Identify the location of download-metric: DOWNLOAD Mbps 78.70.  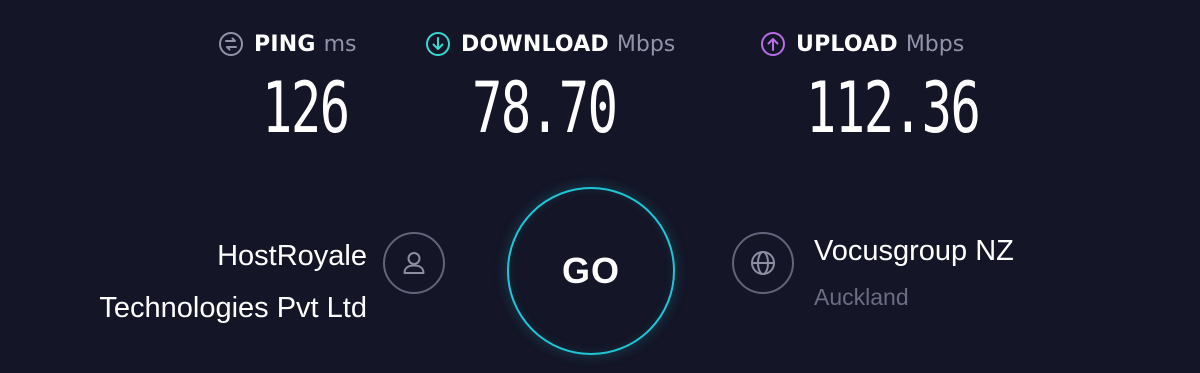
(550, 88).